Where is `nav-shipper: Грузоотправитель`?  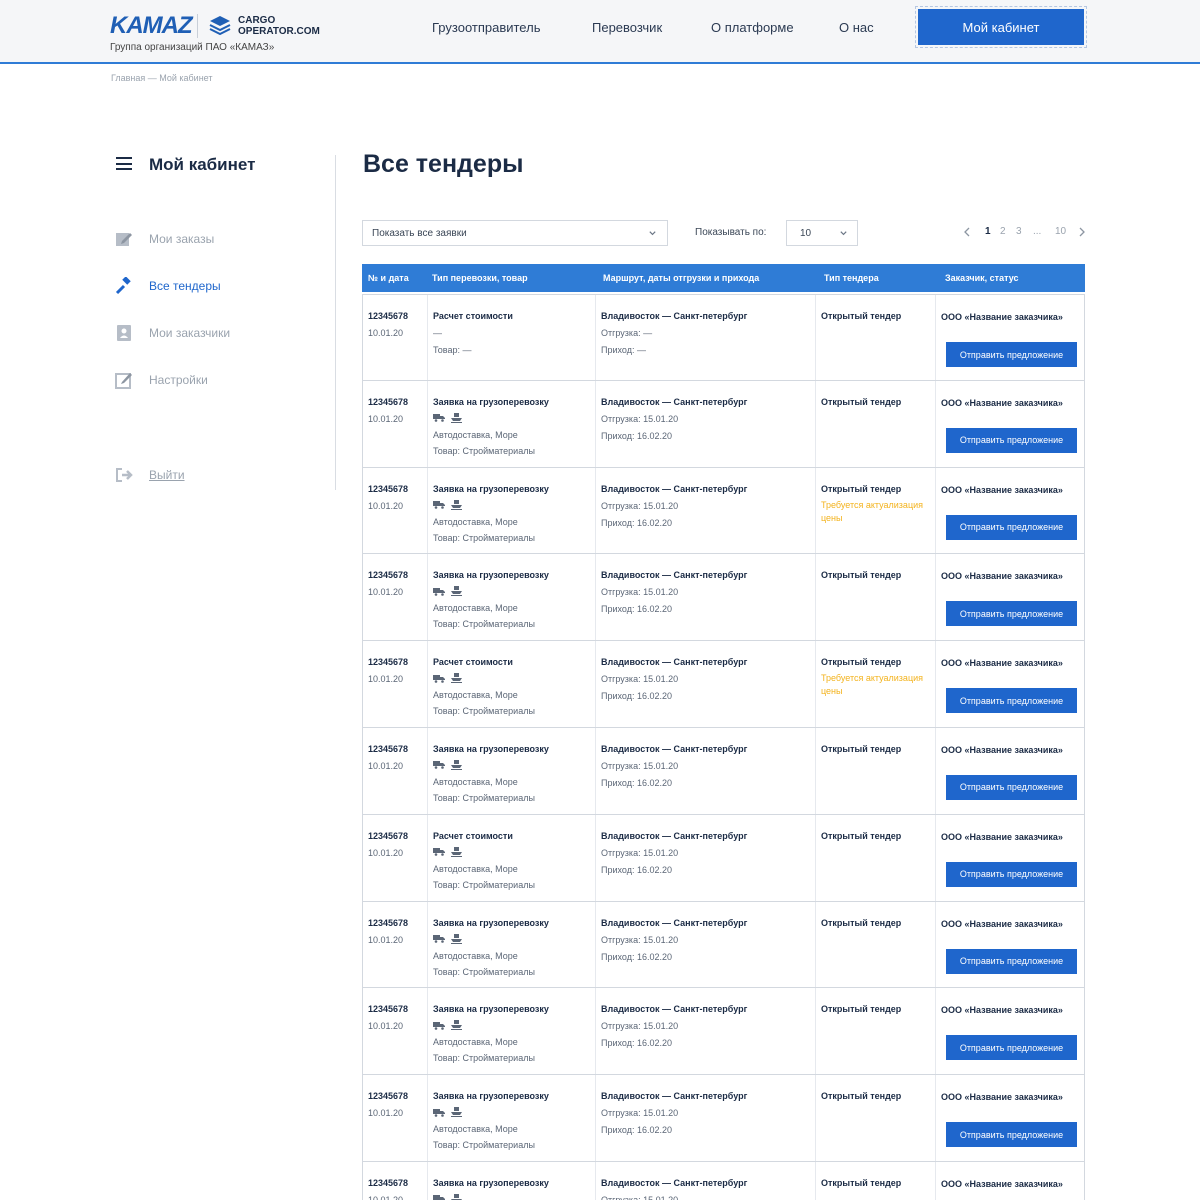 nav-shipper: Грузоотправитель is located at coordinates (486, 27).